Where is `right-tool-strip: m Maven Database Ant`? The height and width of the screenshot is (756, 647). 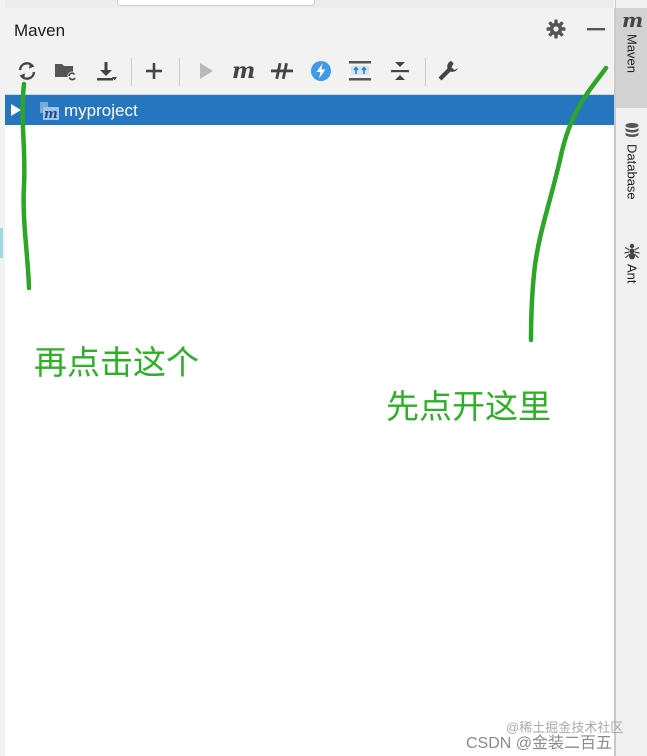
right-tool-strip: m Maven Database Ant is located at coordinates (631, 378).